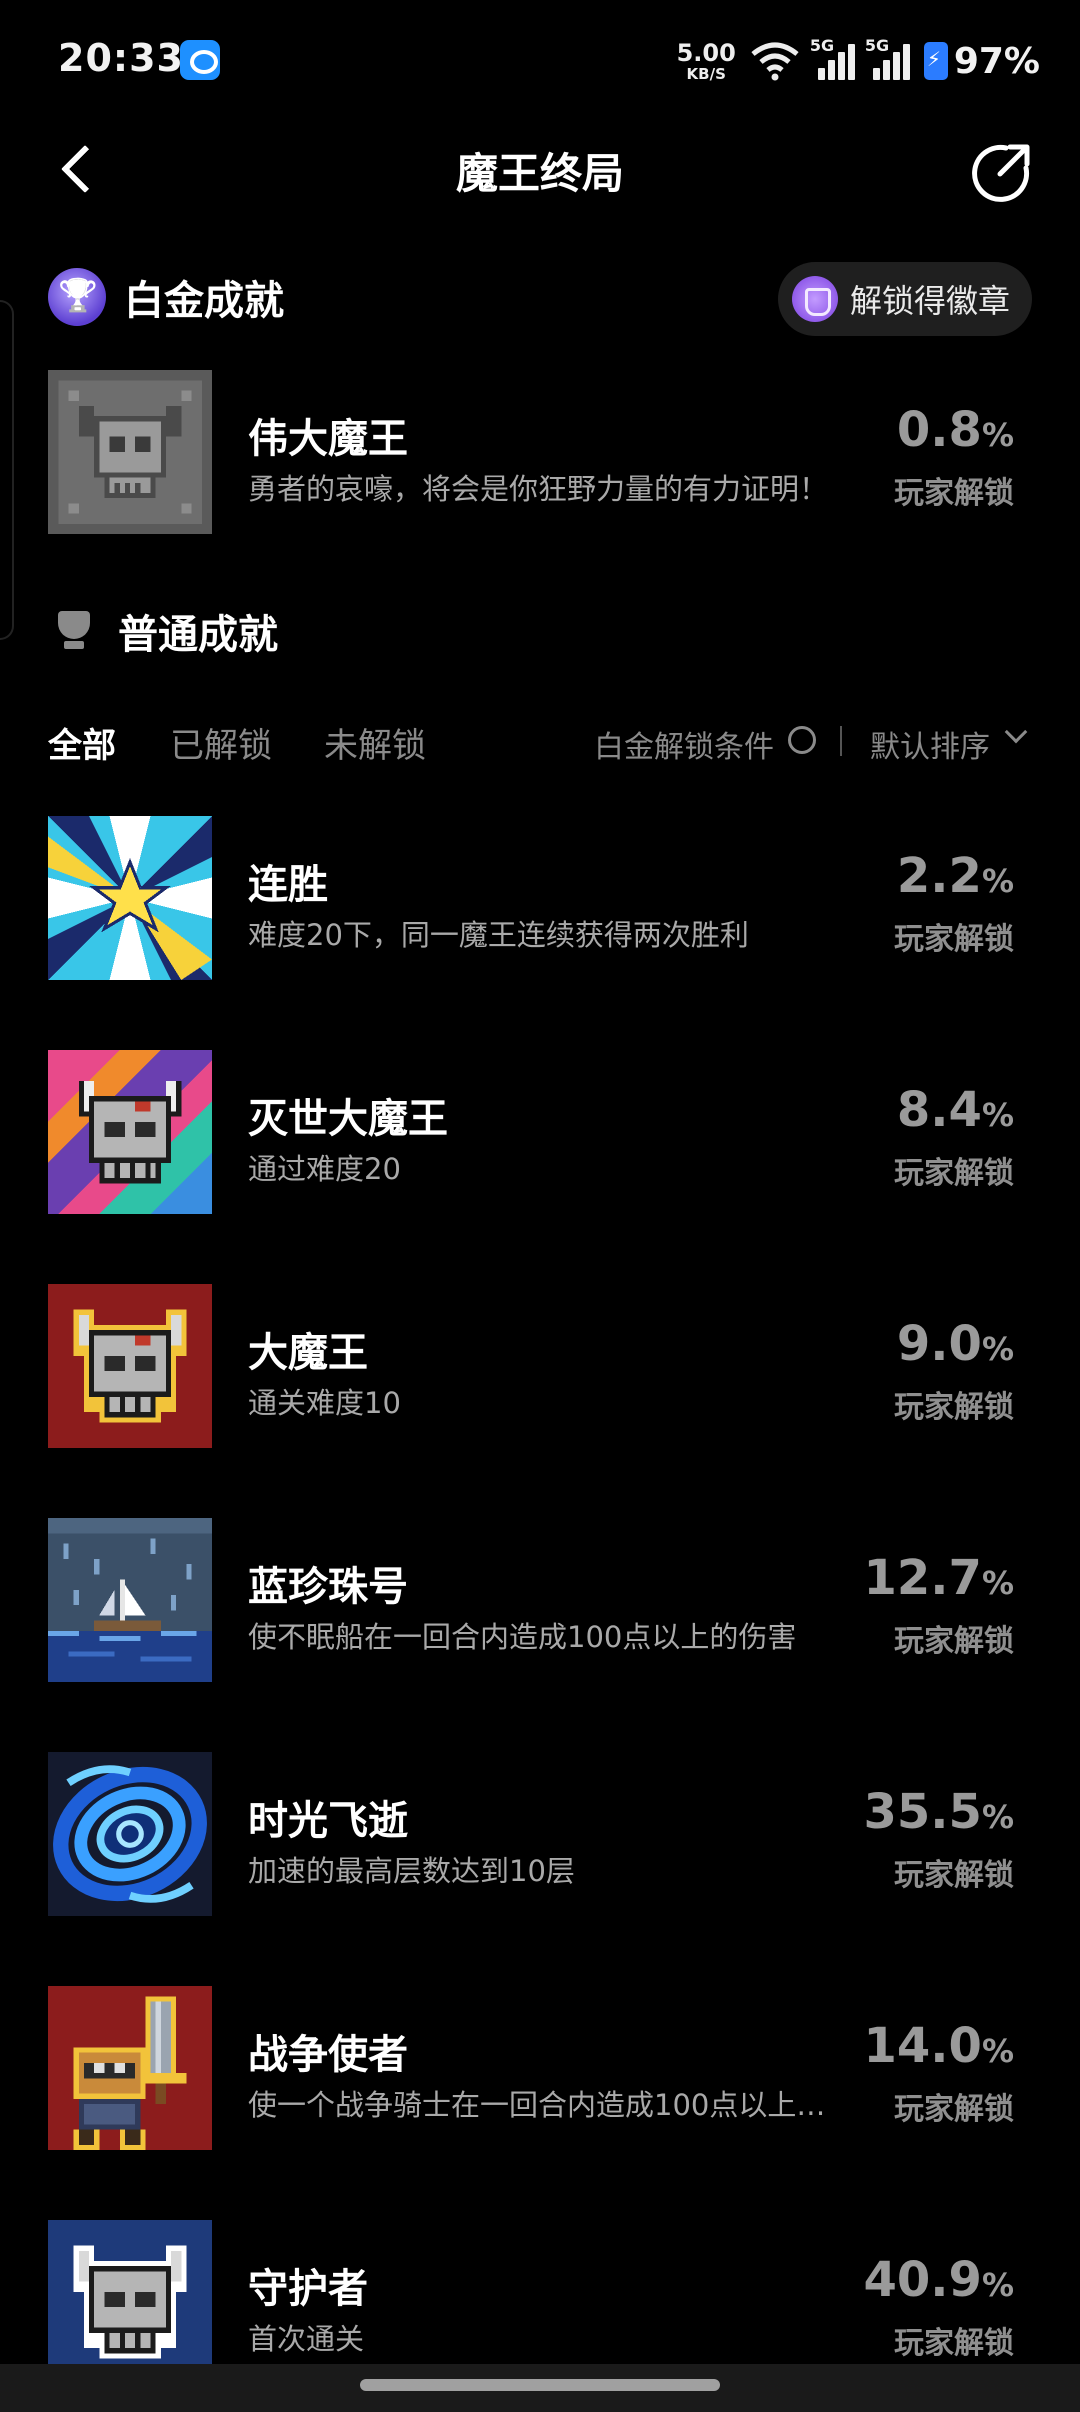 The height and width of the screenshot is (2412, 1080). What do you see at coordinates (929, 301) in the screenshot?
I see `unlock-badge-label: 解锁得徽章` at bounding box center [929, 301].